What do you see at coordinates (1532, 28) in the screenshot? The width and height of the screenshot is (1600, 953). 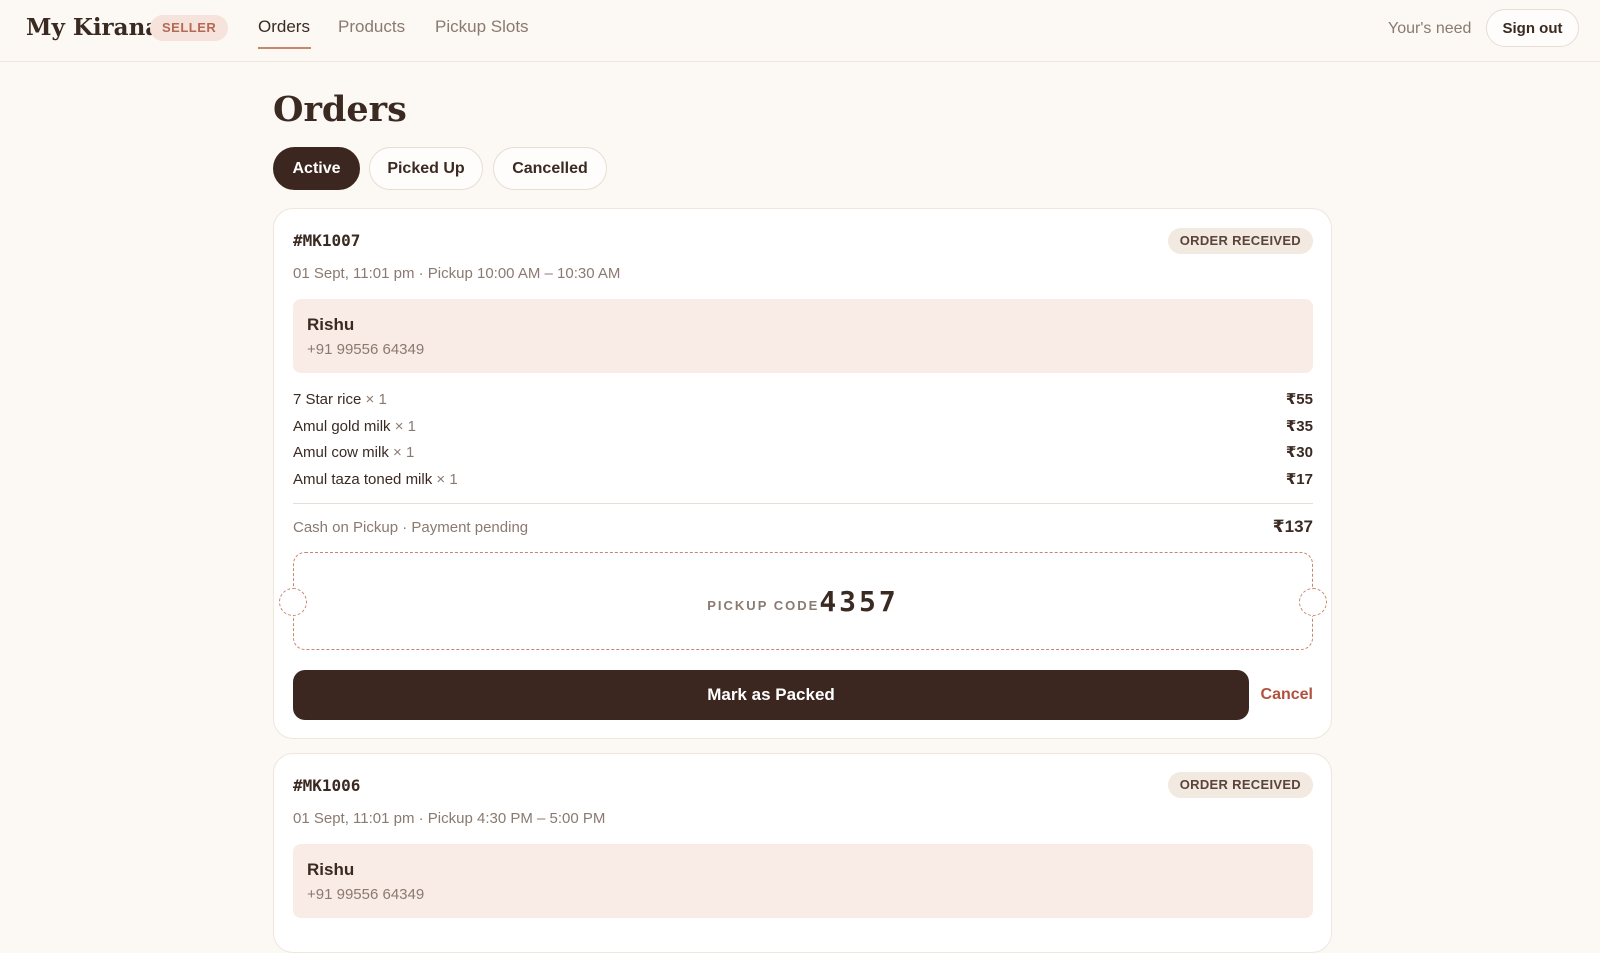 I see `sign-out-button: Sign out` at bounding box center [1532, 28].